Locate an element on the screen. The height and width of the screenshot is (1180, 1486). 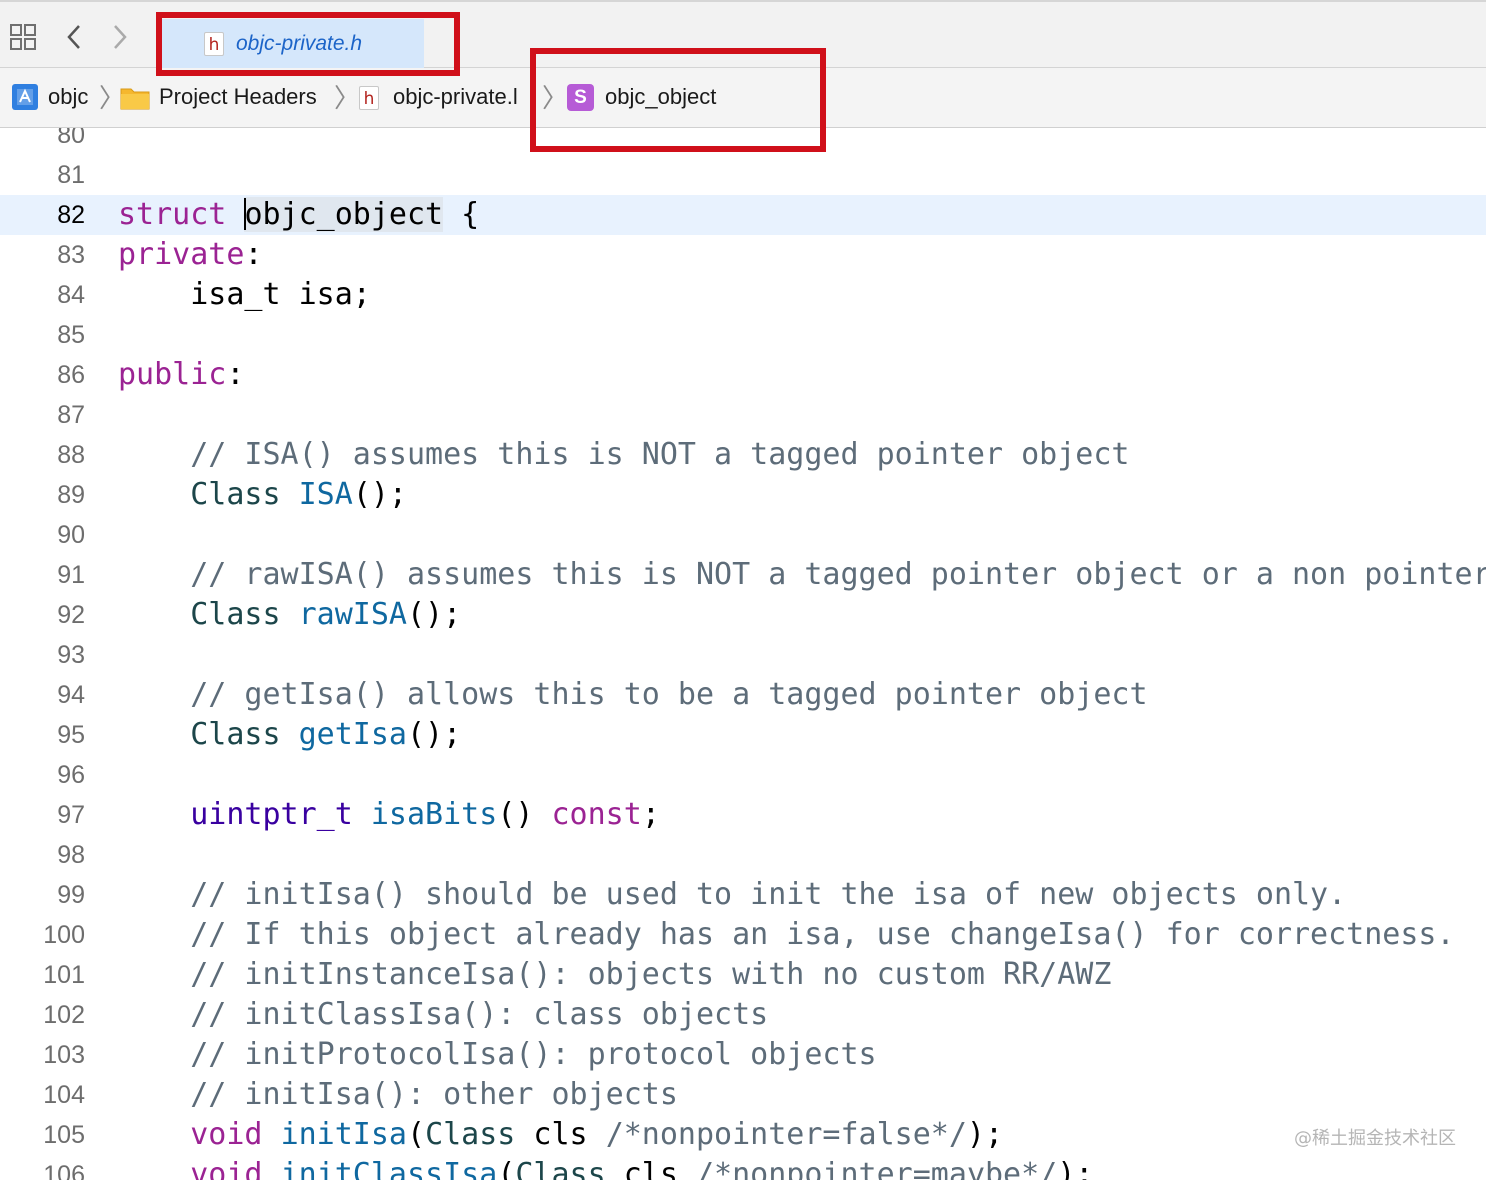
line-number: 87 is located at coordinates (71, 415).